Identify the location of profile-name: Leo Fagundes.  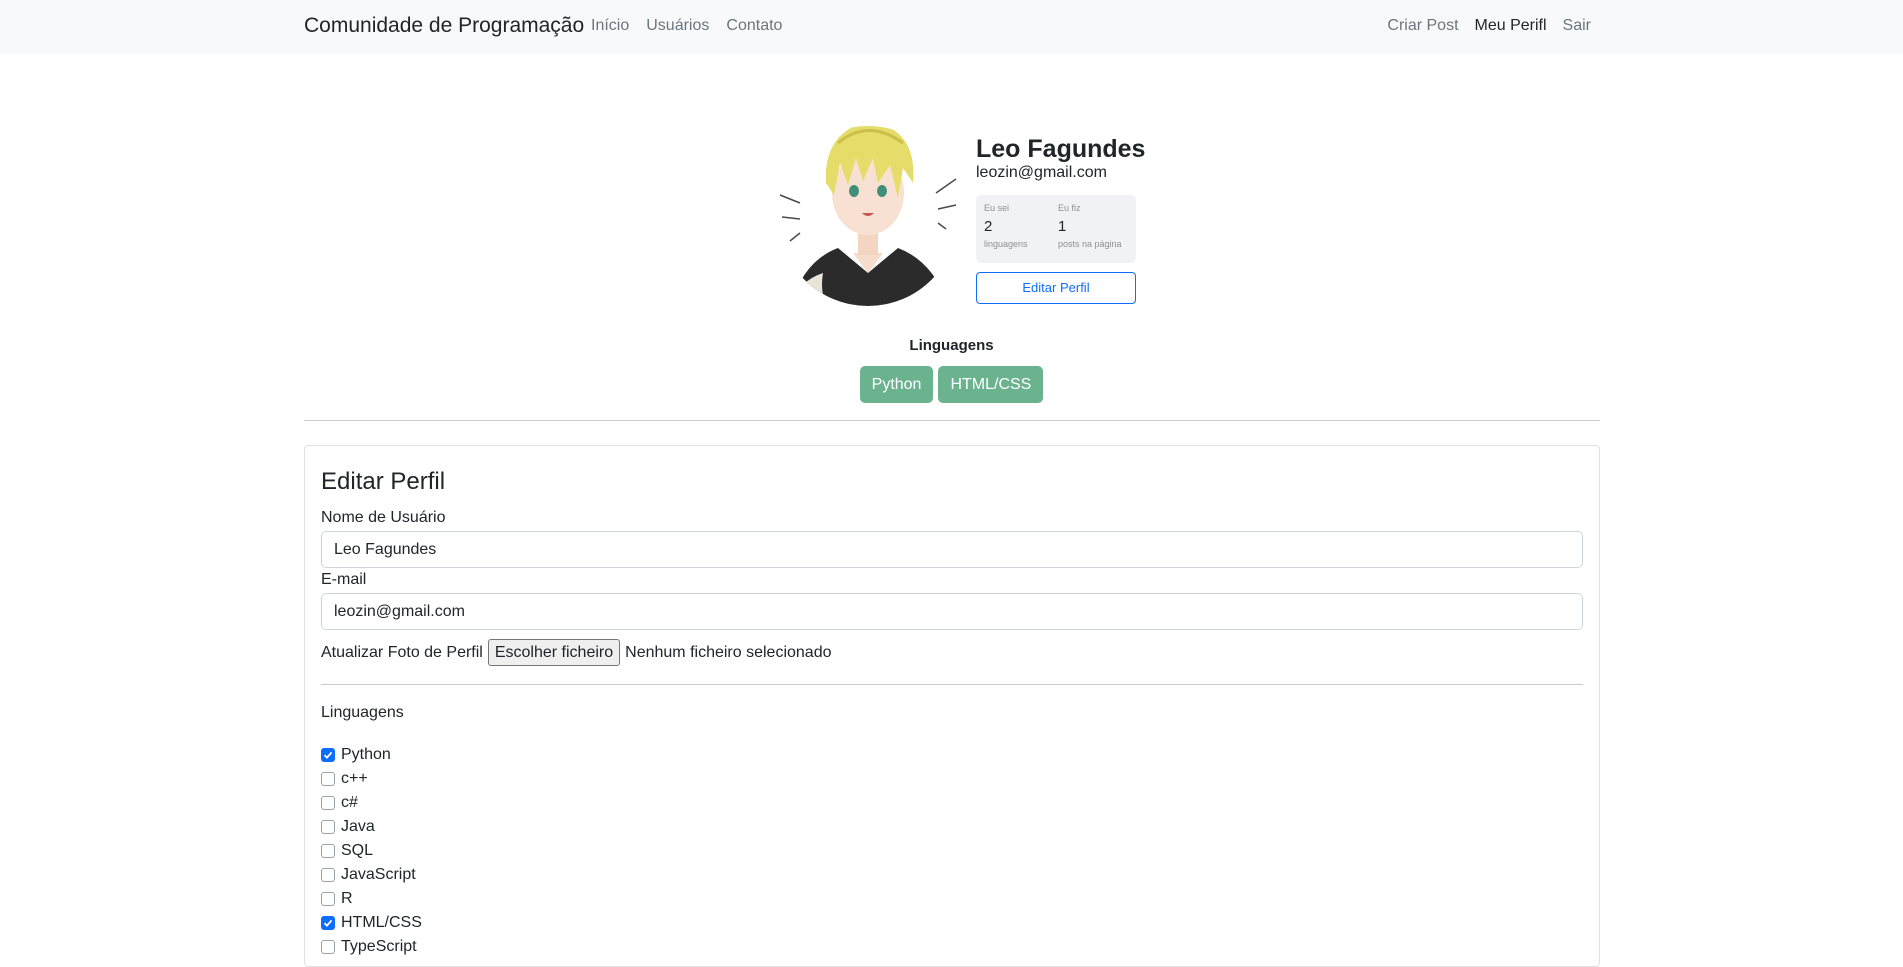
(1061, 149).